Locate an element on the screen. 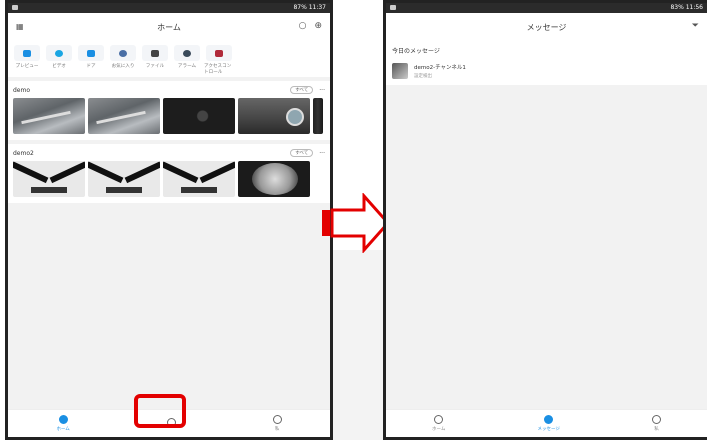  message-text: demo2-チャンネル1 設定検出 is located at coordinates (557, 71).